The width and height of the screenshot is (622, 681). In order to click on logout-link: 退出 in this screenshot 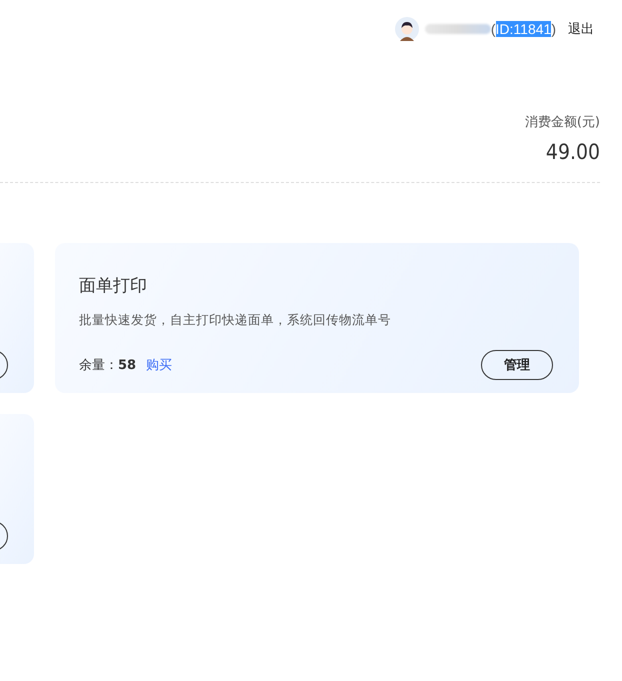, I will do `click(581, 29)`.